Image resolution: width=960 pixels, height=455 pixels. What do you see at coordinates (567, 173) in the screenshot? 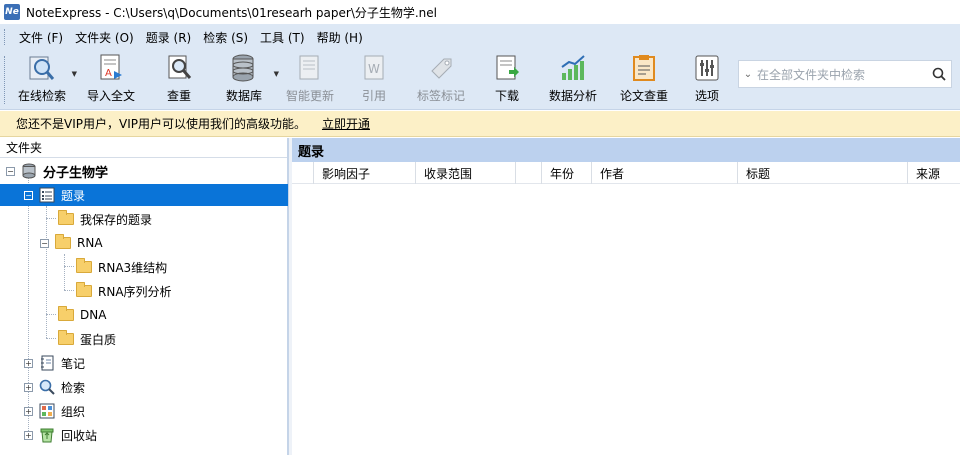
I see `column-header-year: 年份` at bounding box center [567, 173].